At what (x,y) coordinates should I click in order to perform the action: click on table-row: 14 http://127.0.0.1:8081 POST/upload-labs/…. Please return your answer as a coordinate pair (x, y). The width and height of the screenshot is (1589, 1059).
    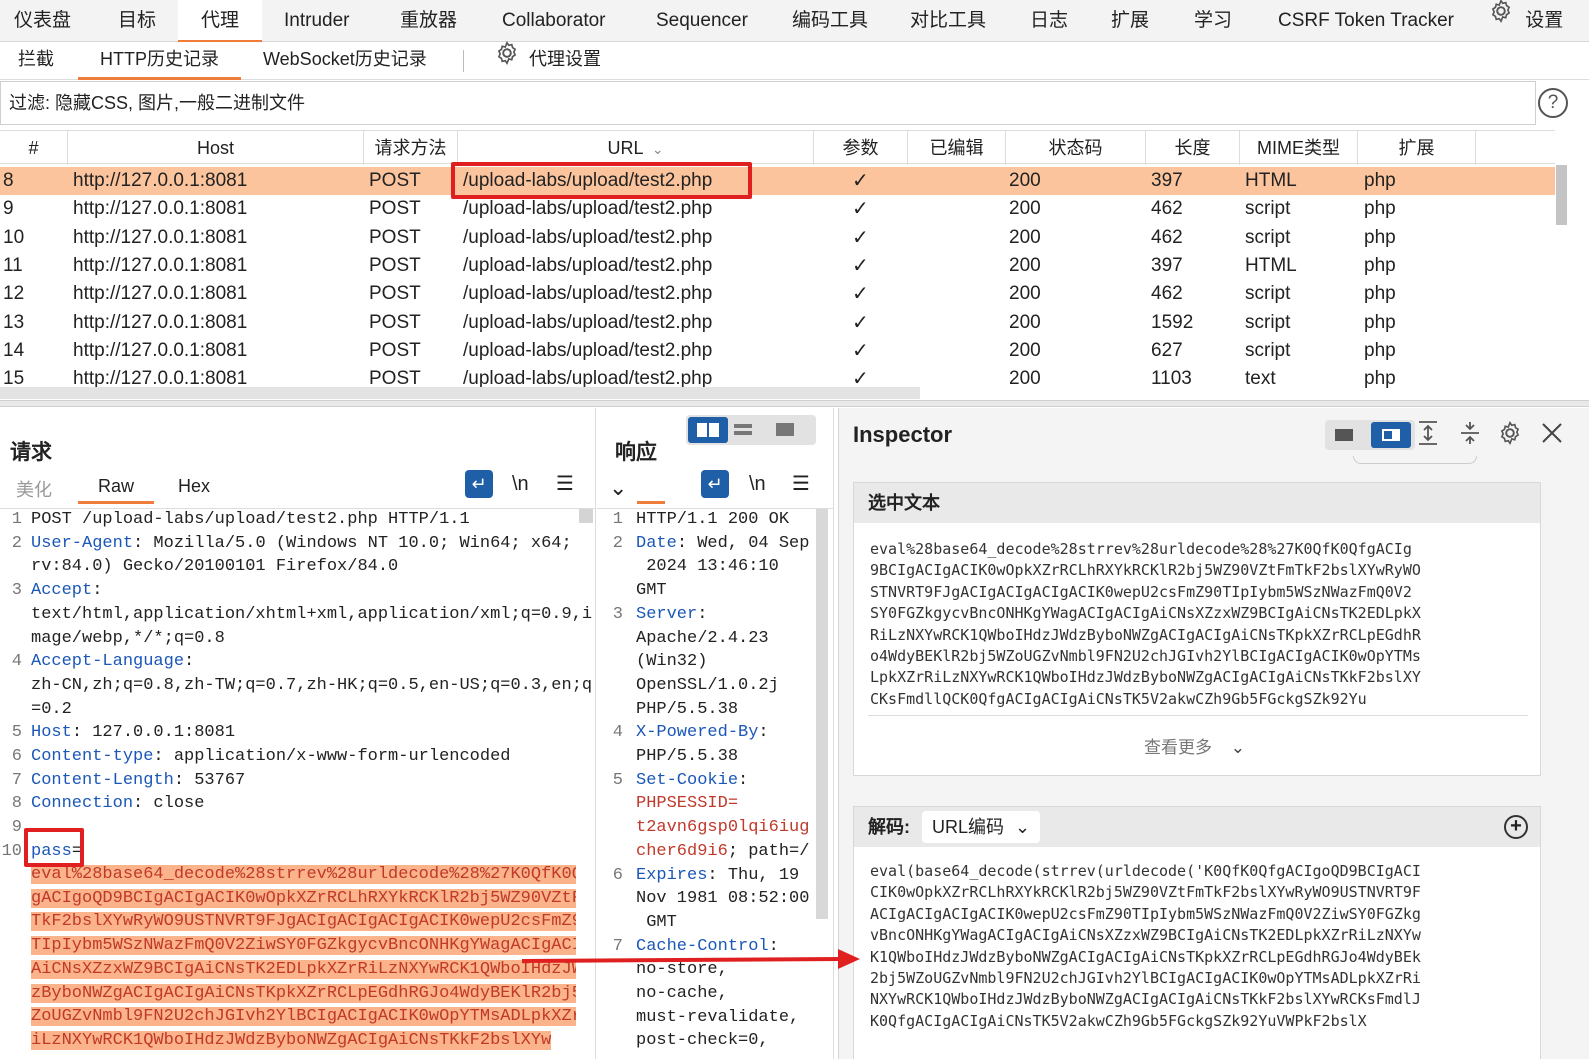
    Looking at the image, I should click on (777, 351).